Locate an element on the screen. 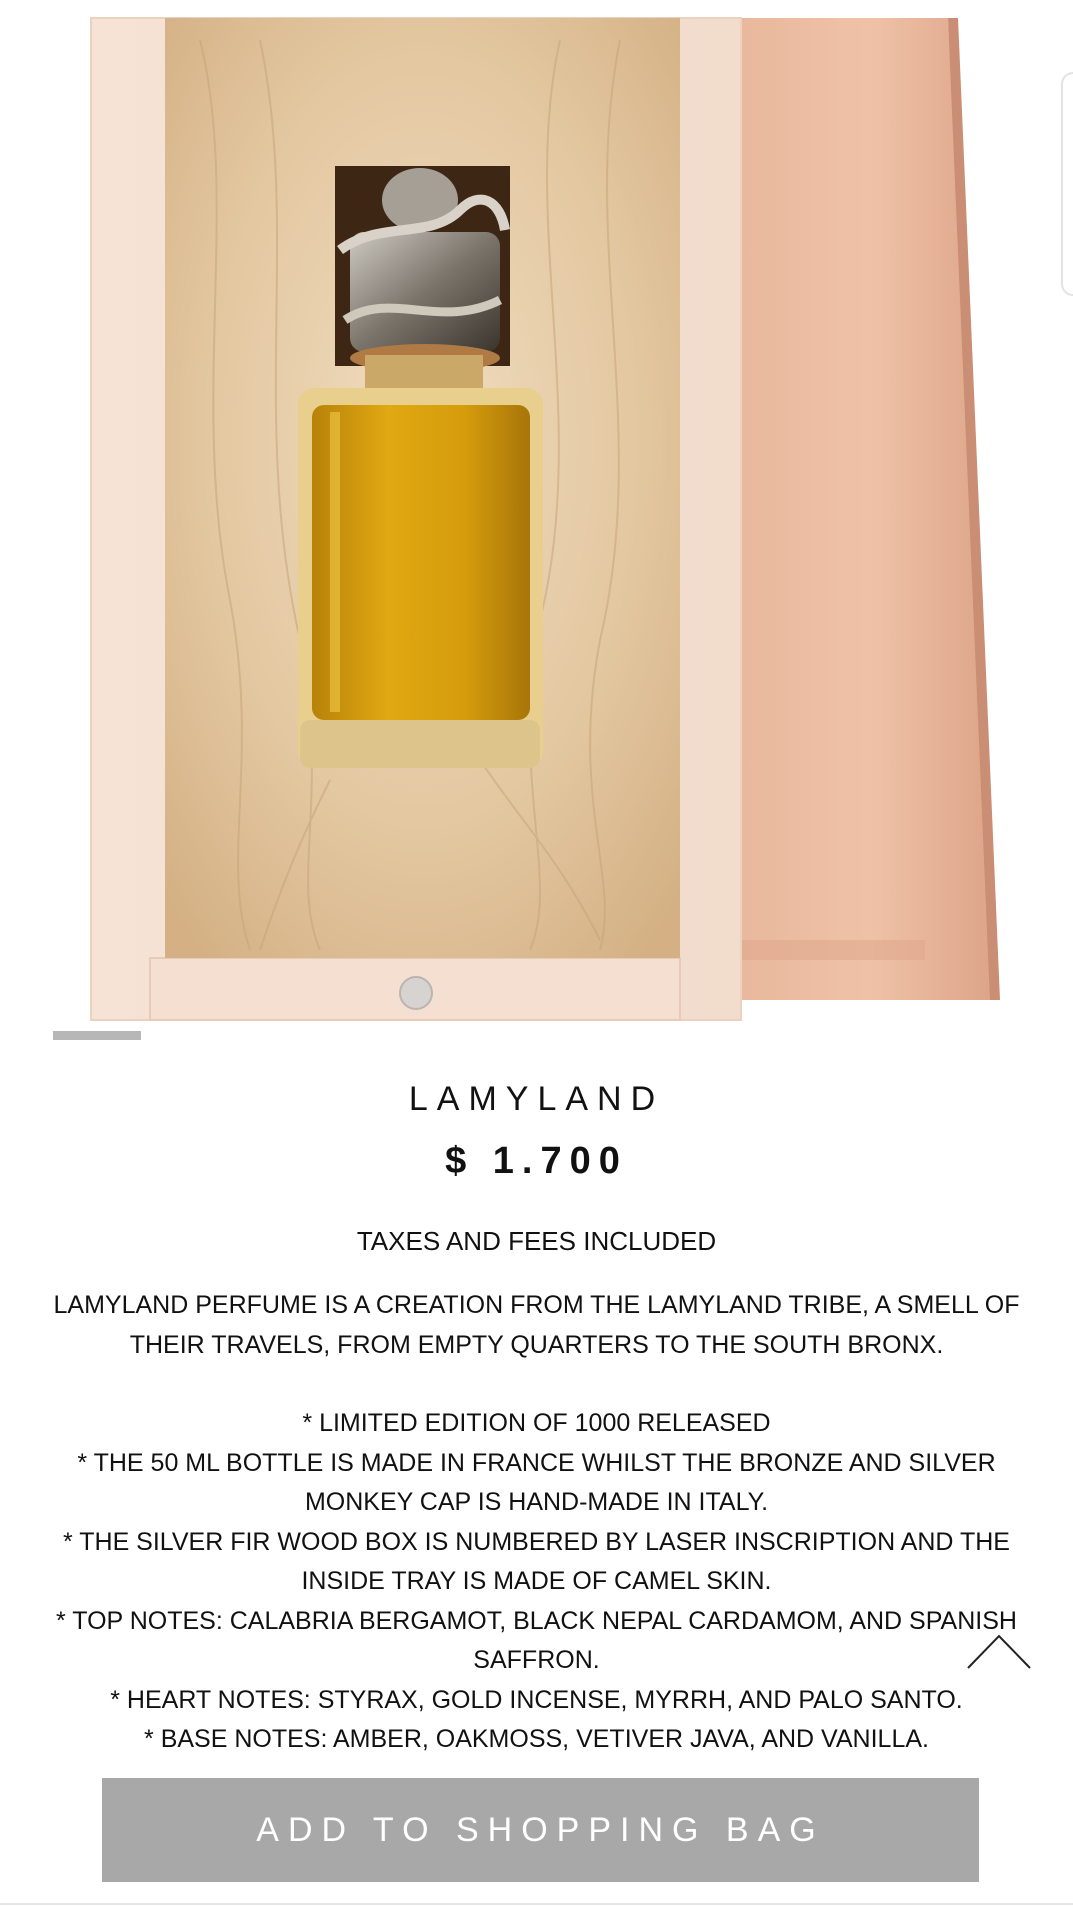 Image resolution: width=1073 pixels, height=1908 pixels. divider is located at coordinates (536, 1904).